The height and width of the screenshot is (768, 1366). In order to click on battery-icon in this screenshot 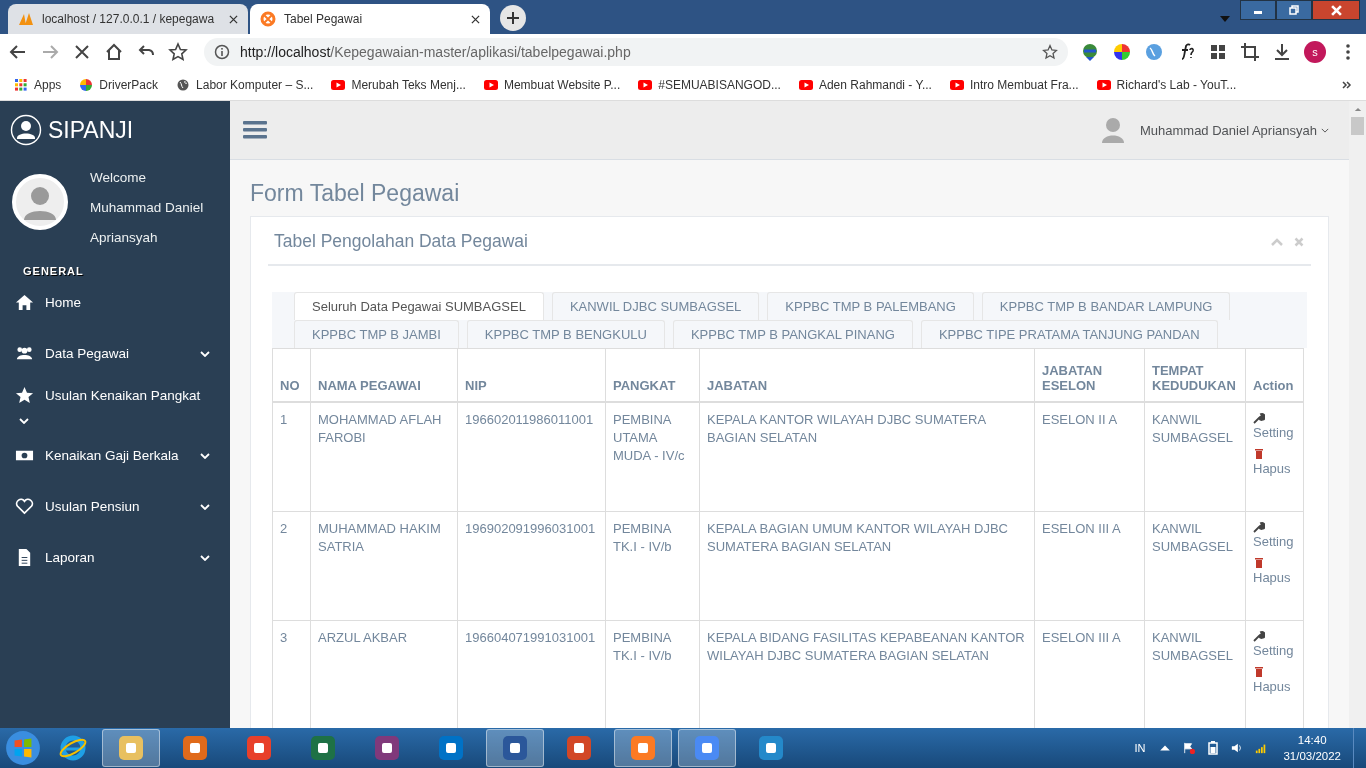, I will do `click(1213, 748)`.